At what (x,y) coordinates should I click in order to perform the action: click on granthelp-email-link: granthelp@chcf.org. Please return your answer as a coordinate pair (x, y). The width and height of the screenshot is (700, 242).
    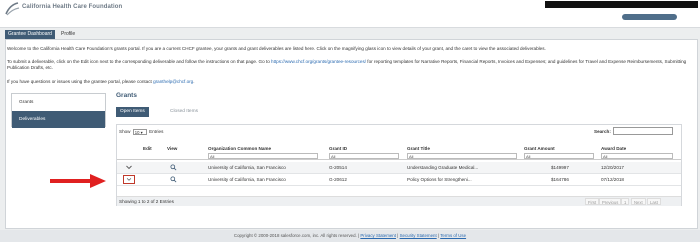
    Looking at the image, I should click on (173, 81).